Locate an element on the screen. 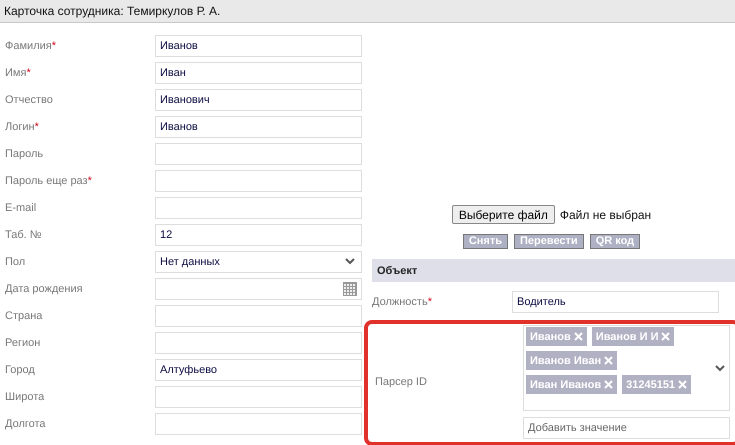 The height and width of the screenshot is (445, 735). text-field: Иван is located at coordinates (258, 73).